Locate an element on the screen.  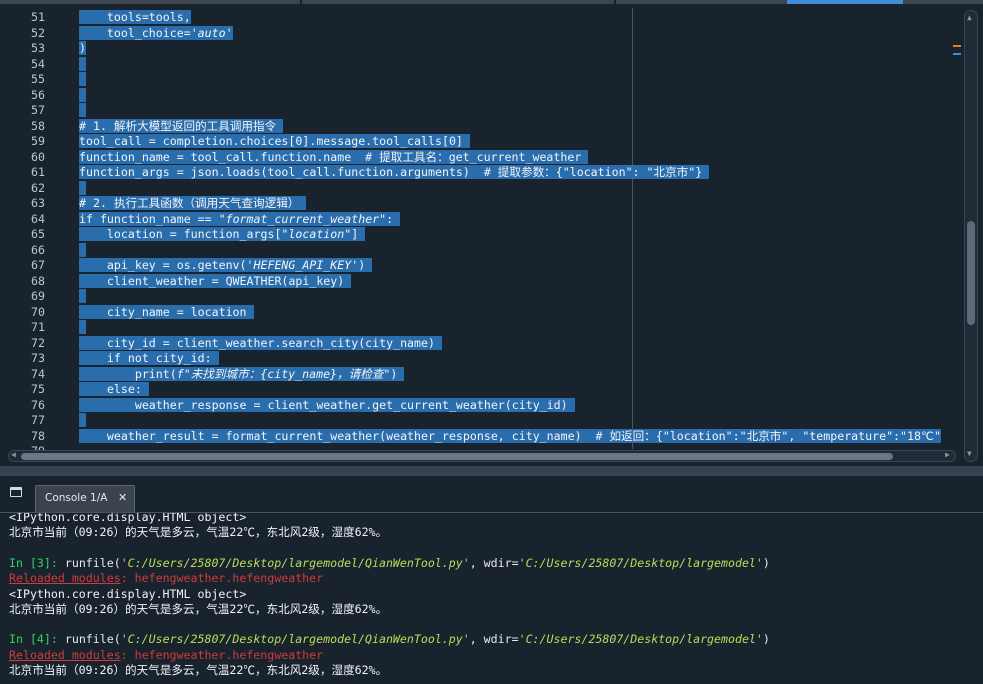
code-line: 63 # 2. 执行工具函数（调用天气查询逻辑） is located at coordinates (481, 203).